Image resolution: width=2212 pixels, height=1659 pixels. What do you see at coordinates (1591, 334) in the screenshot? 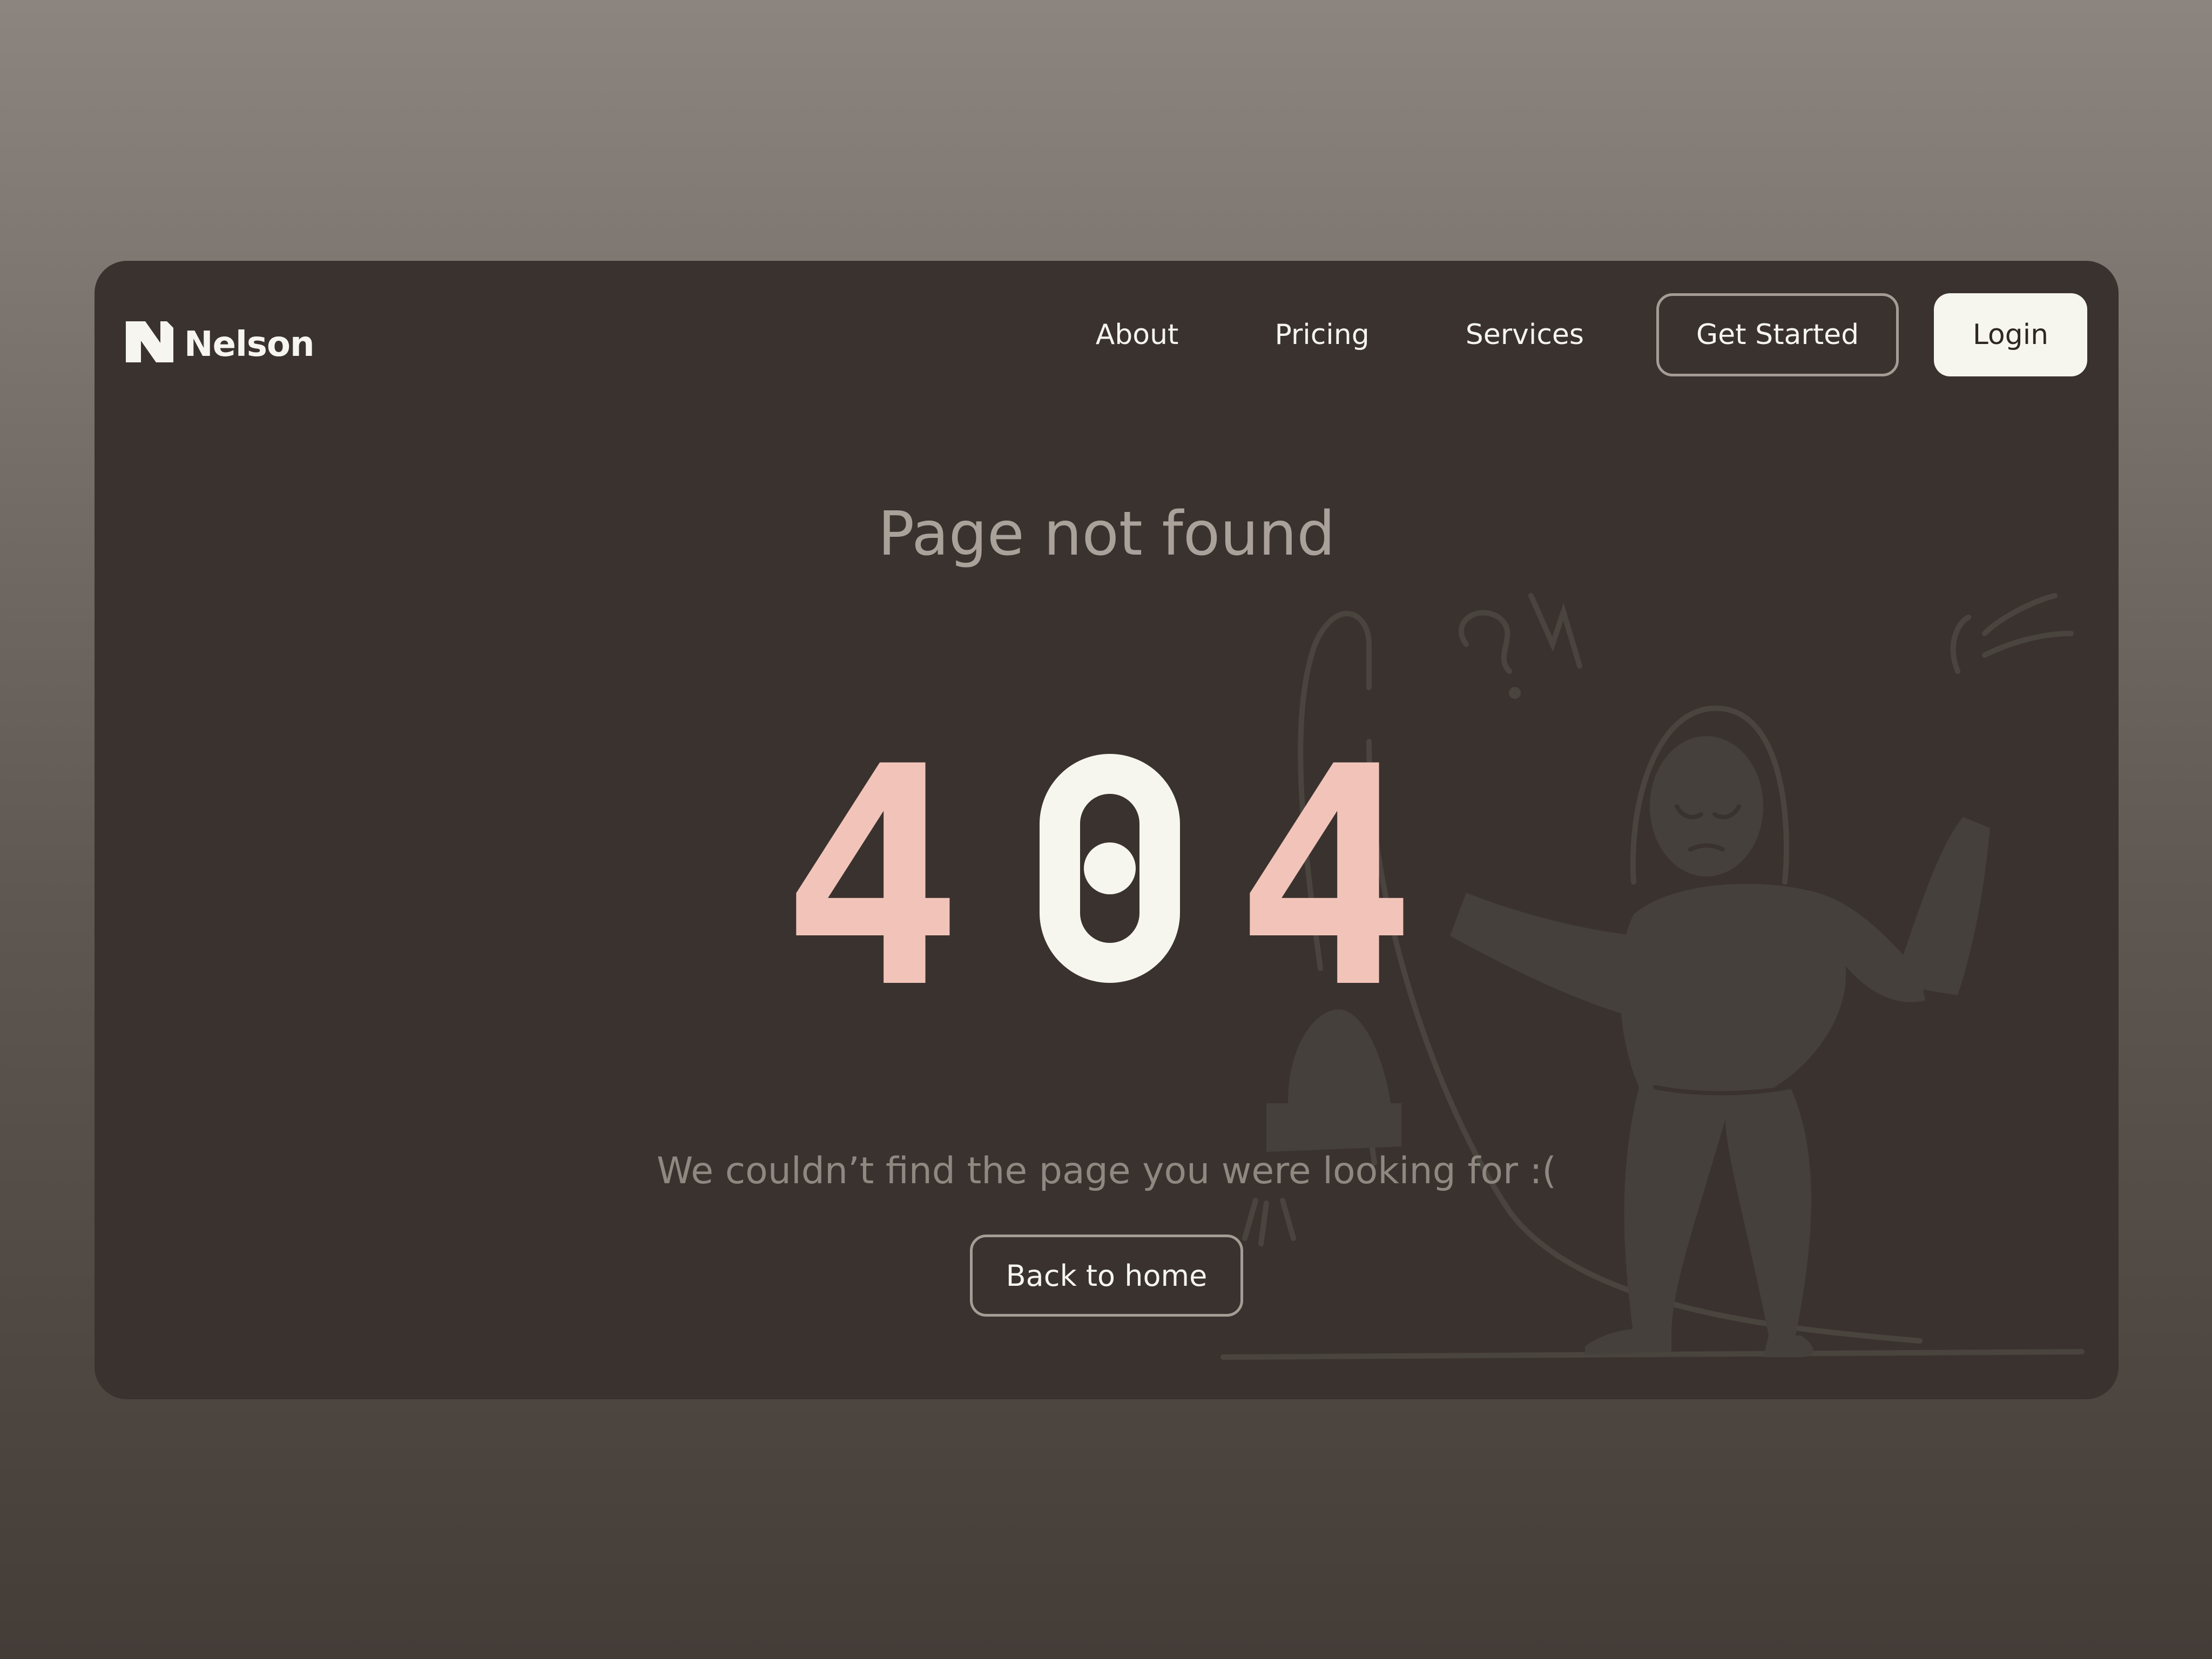
I see `top-nav: About Pricing Services Get Started Login` at bounding box center [1591, 334].